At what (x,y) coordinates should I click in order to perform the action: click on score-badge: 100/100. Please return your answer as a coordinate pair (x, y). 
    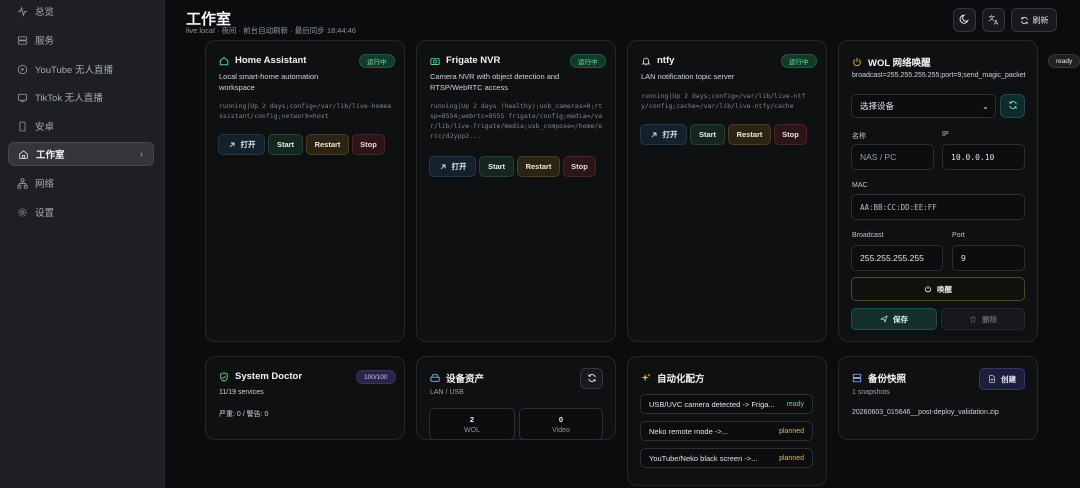
    Looking at the image, I should click on (376, 377).